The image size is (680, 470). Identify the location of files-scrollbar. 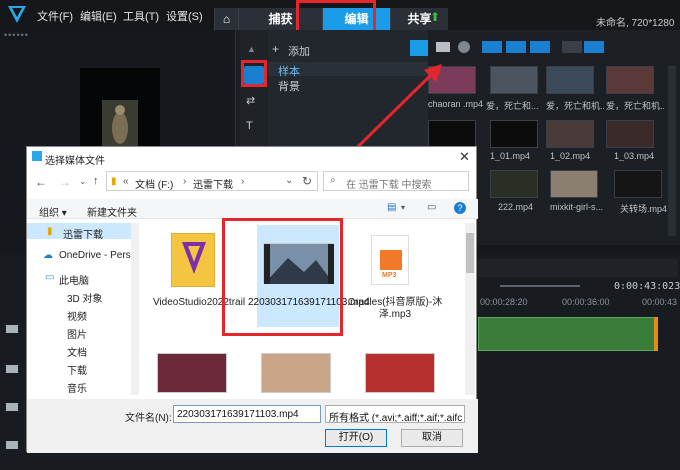
(470, 309).